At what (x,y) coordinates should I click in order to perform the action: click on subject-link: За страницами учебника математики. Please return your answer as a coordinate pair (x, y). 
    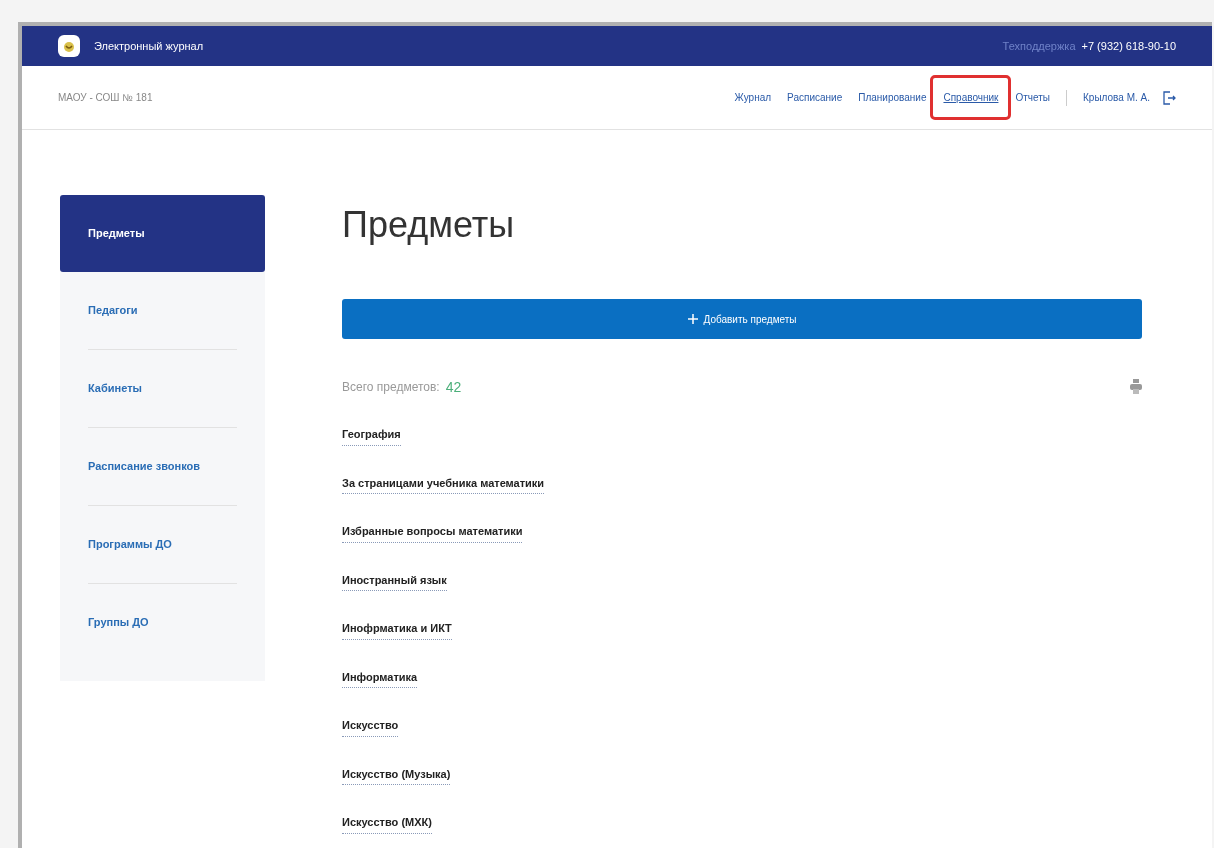
    Looking at the image, I should click on (443, 484).